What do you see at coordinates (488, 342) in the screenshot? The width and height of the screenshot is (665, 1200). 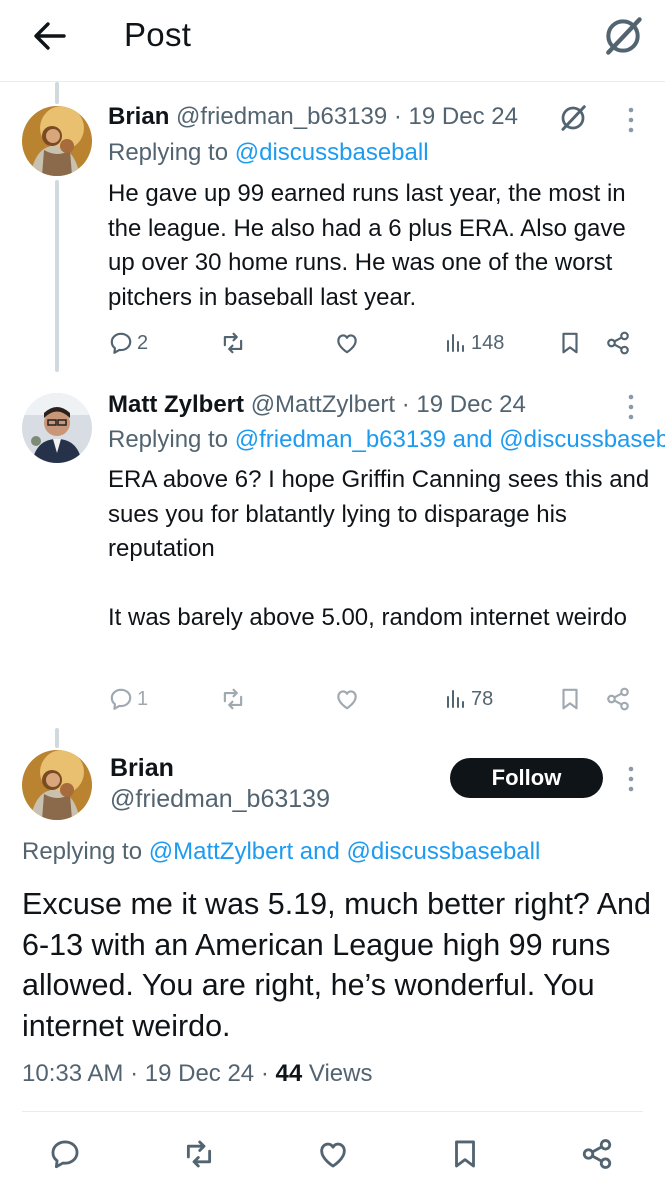 I see `views-count: 148` at bounding box center [488, 342].